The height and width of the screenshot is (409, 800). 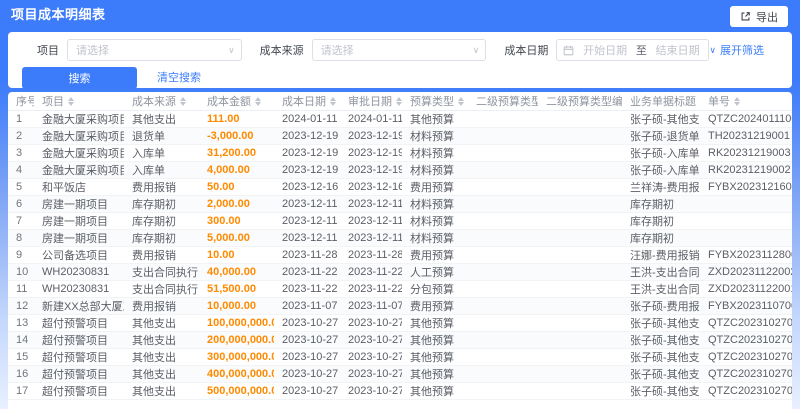 I want to click on cell: 1, so click(x=21, y=119).